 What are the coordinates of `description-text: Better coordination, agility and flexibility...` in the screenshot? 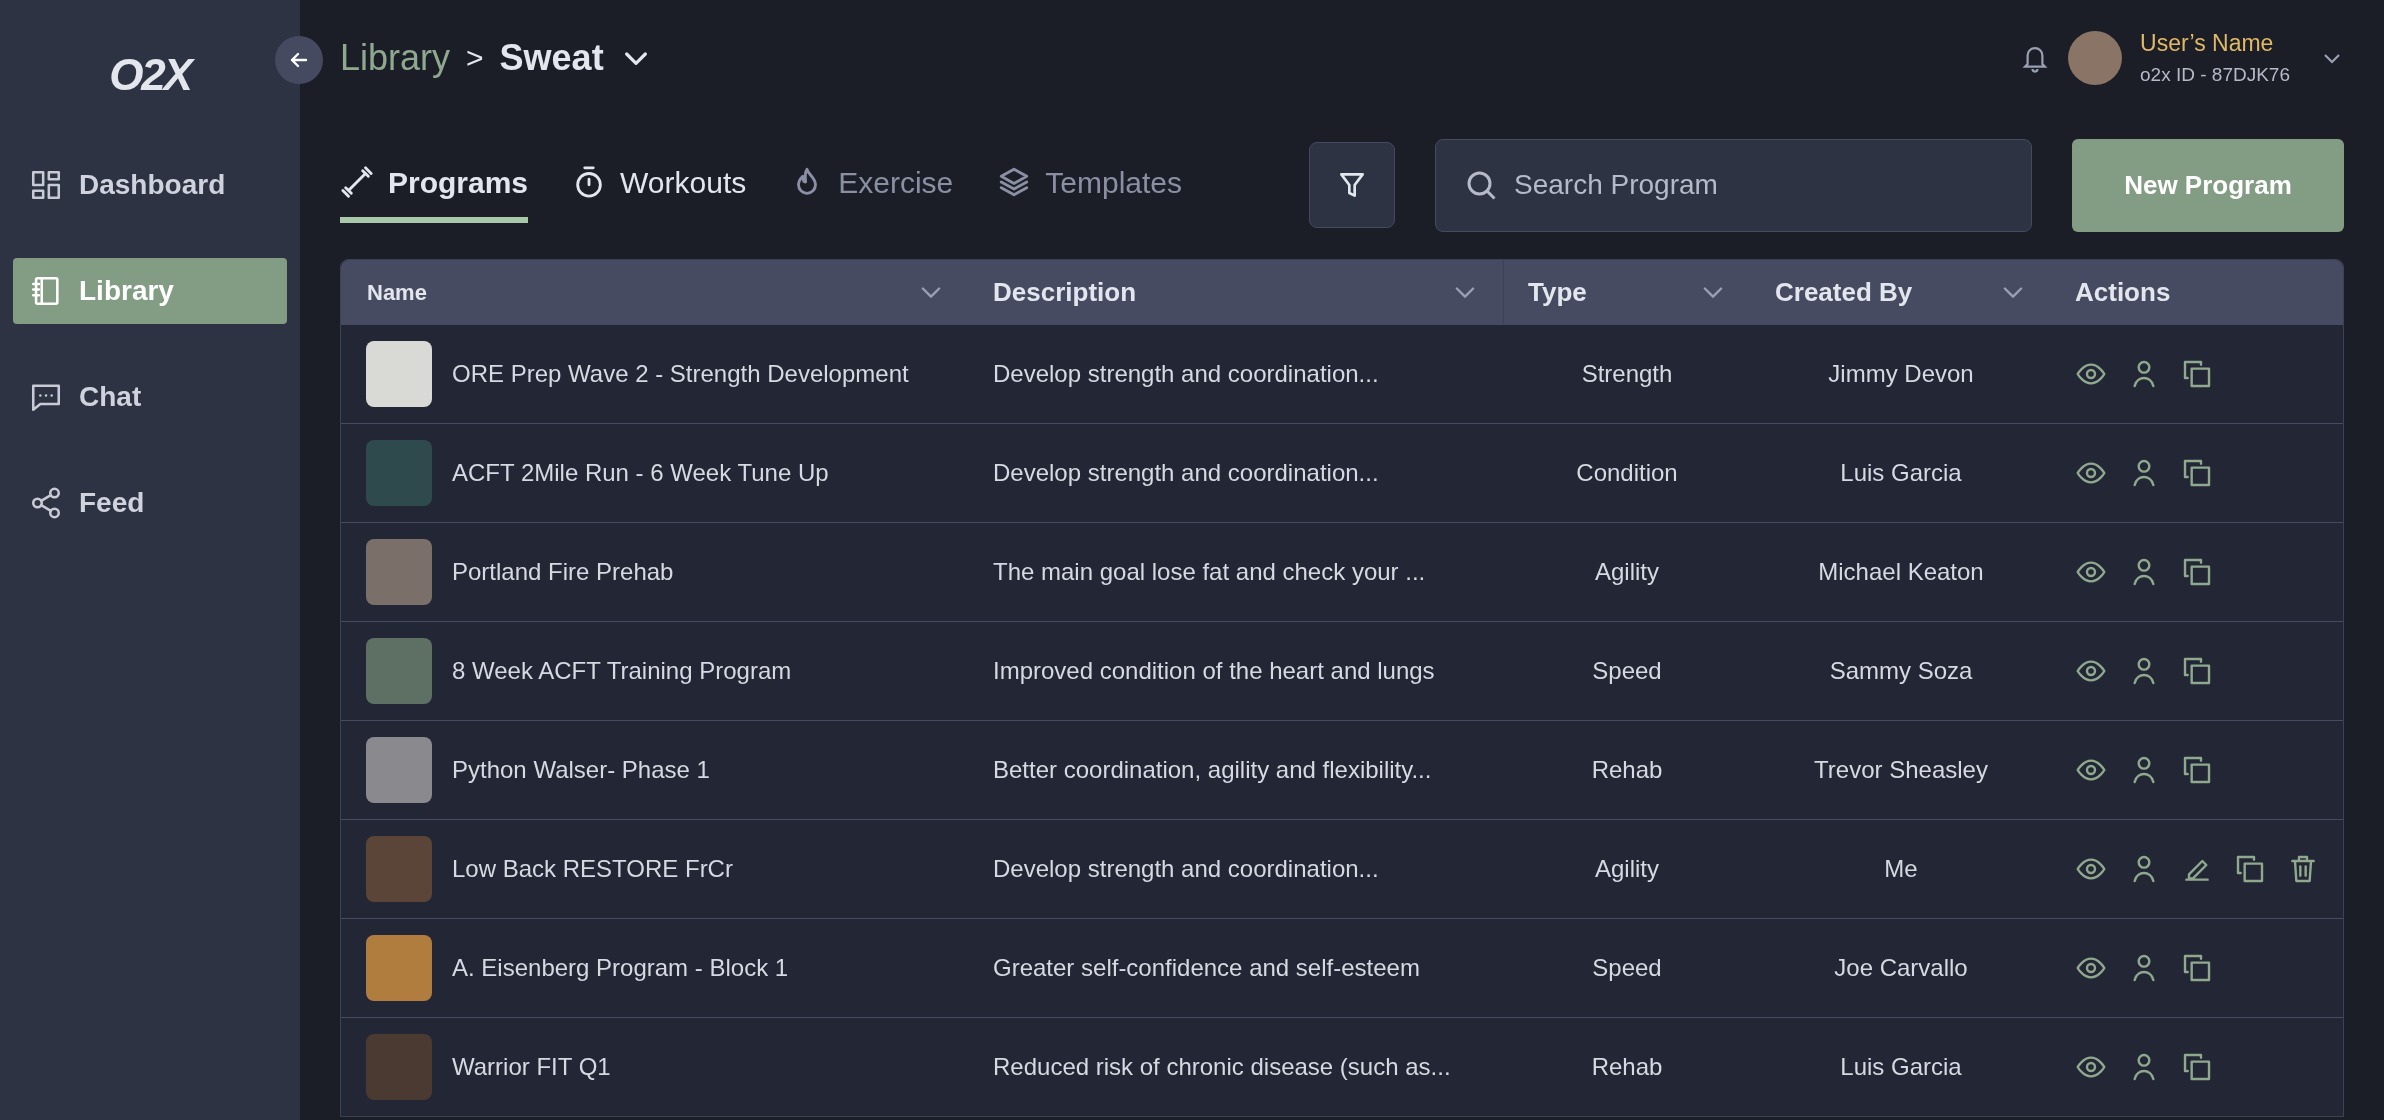 It's located at (1212, 769).